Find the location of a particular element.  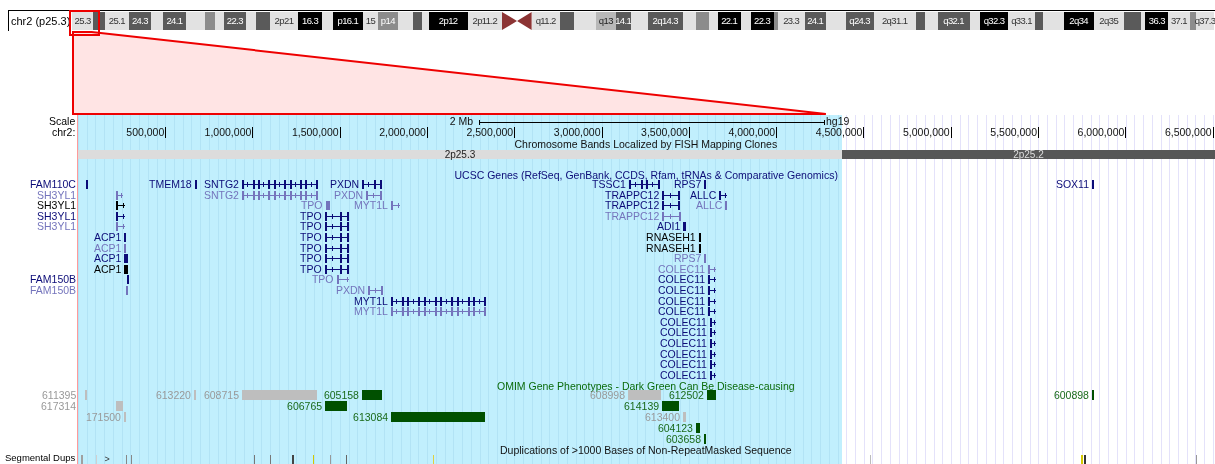

gene-label: TSSC1 is located at coordinates (609, 184).